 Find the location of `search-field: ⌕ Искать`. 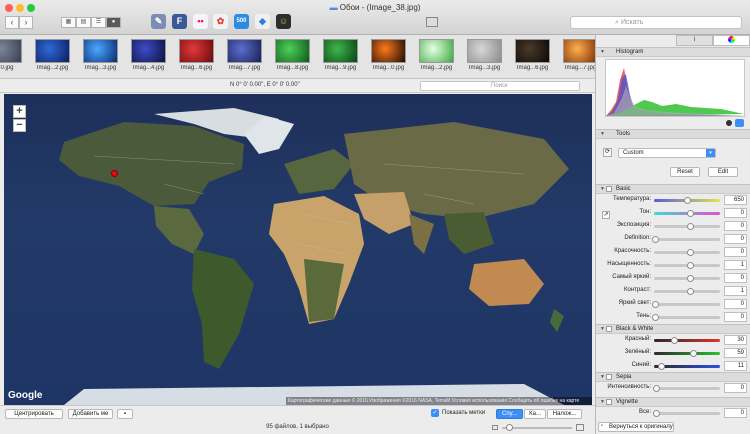

search-field: ⌕ Искать is located at coordinates (656, 22).